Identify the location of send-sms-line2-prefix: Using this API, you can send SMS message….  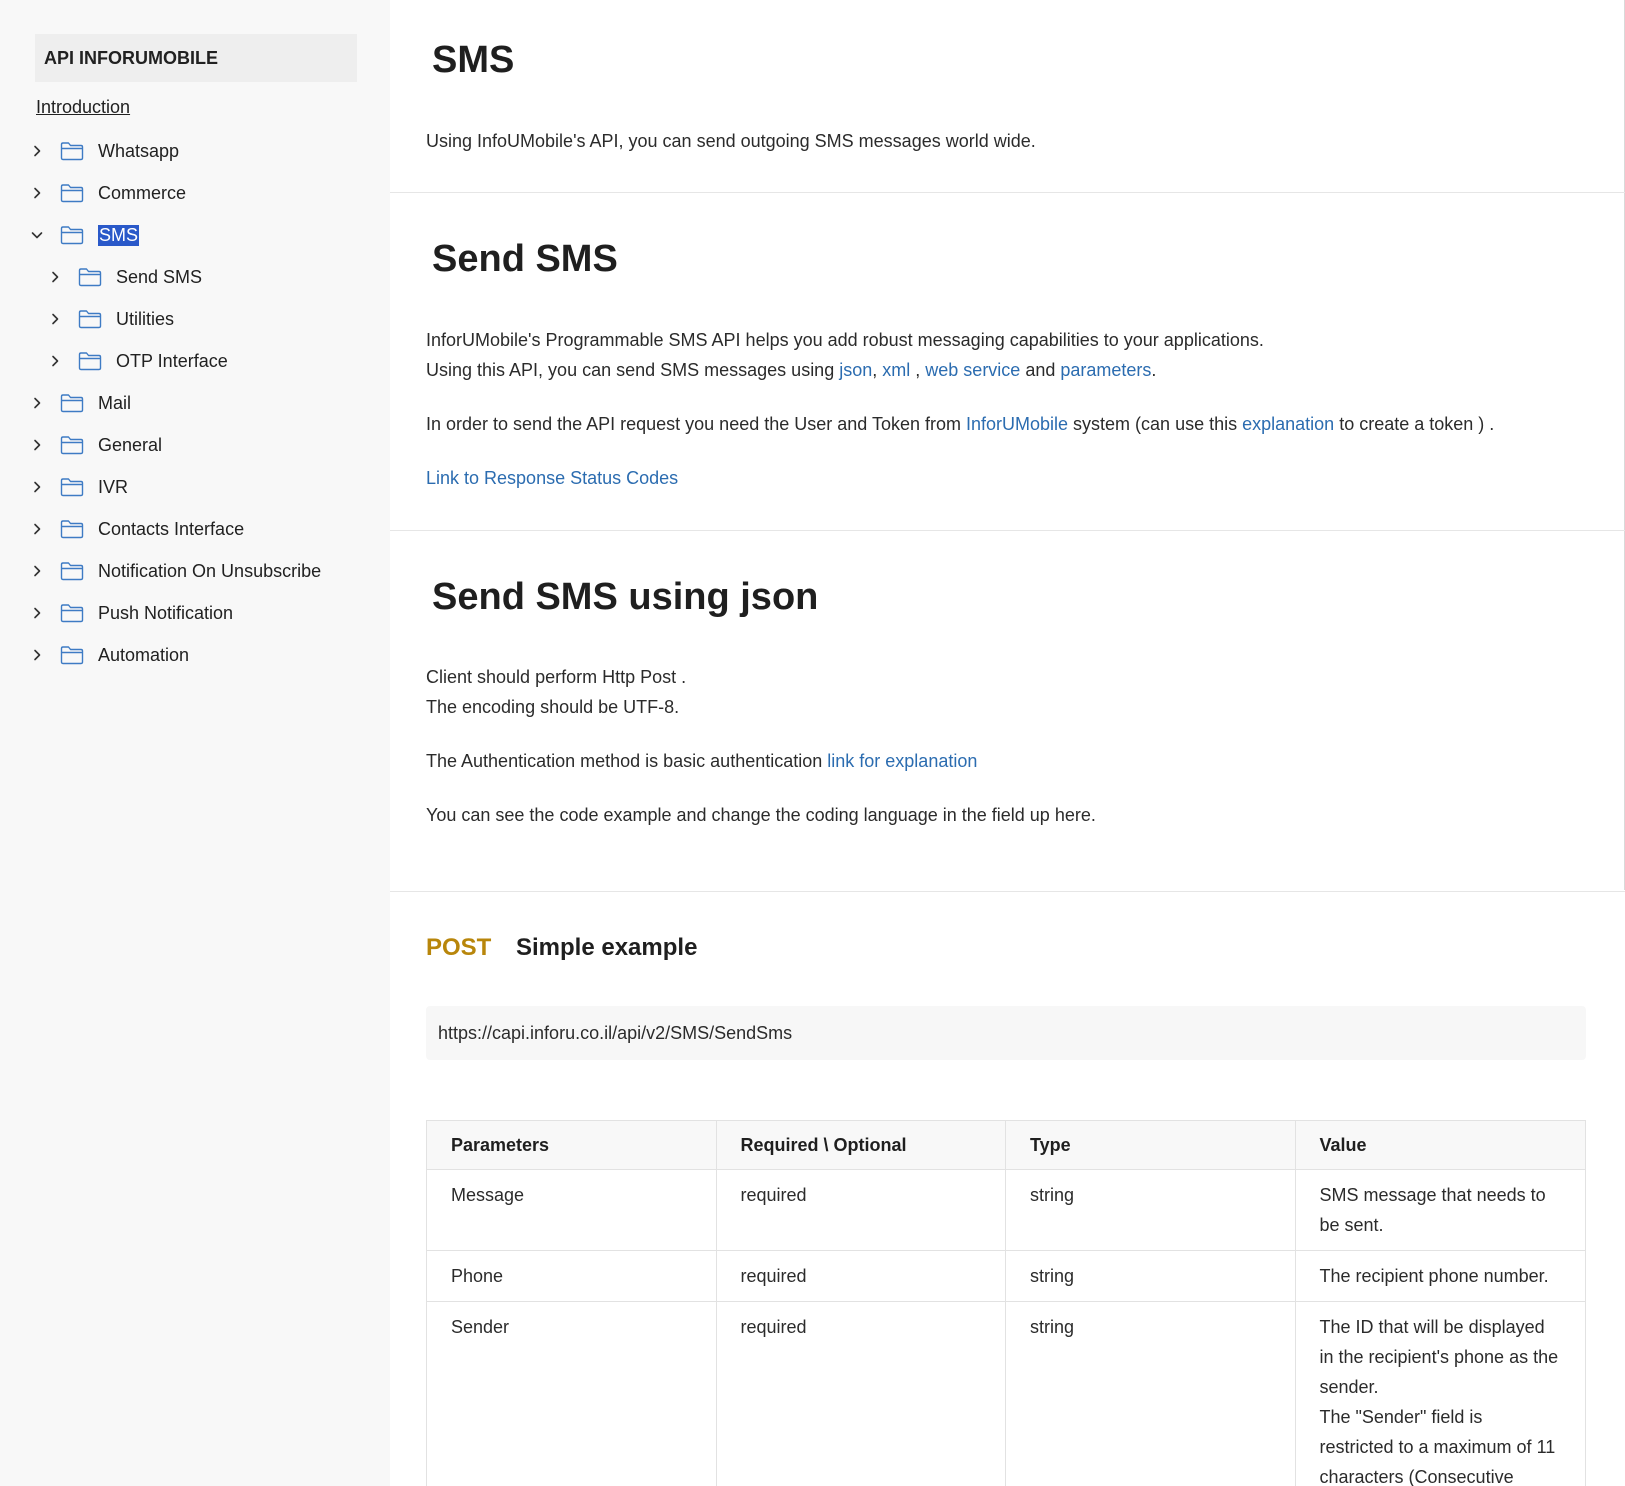
(633, 370).